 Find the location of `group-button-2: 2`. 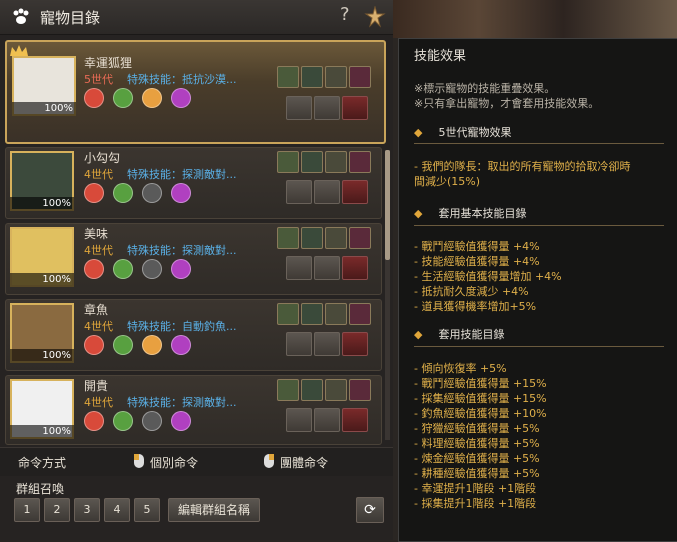

group-button-2: 2 is located at coordinates (57, 510).